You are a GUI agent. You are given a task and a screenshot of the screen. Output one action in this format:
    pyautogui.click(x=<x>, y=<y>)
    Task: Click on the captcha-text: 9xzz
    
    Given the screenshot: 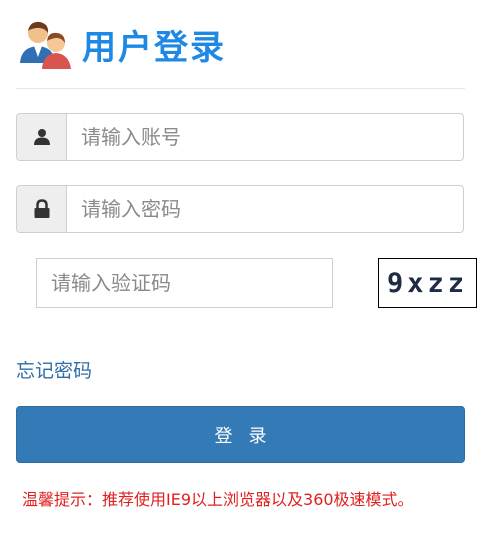 What is the action you would take?
    pyautogui.click(x=427, y=283)
    